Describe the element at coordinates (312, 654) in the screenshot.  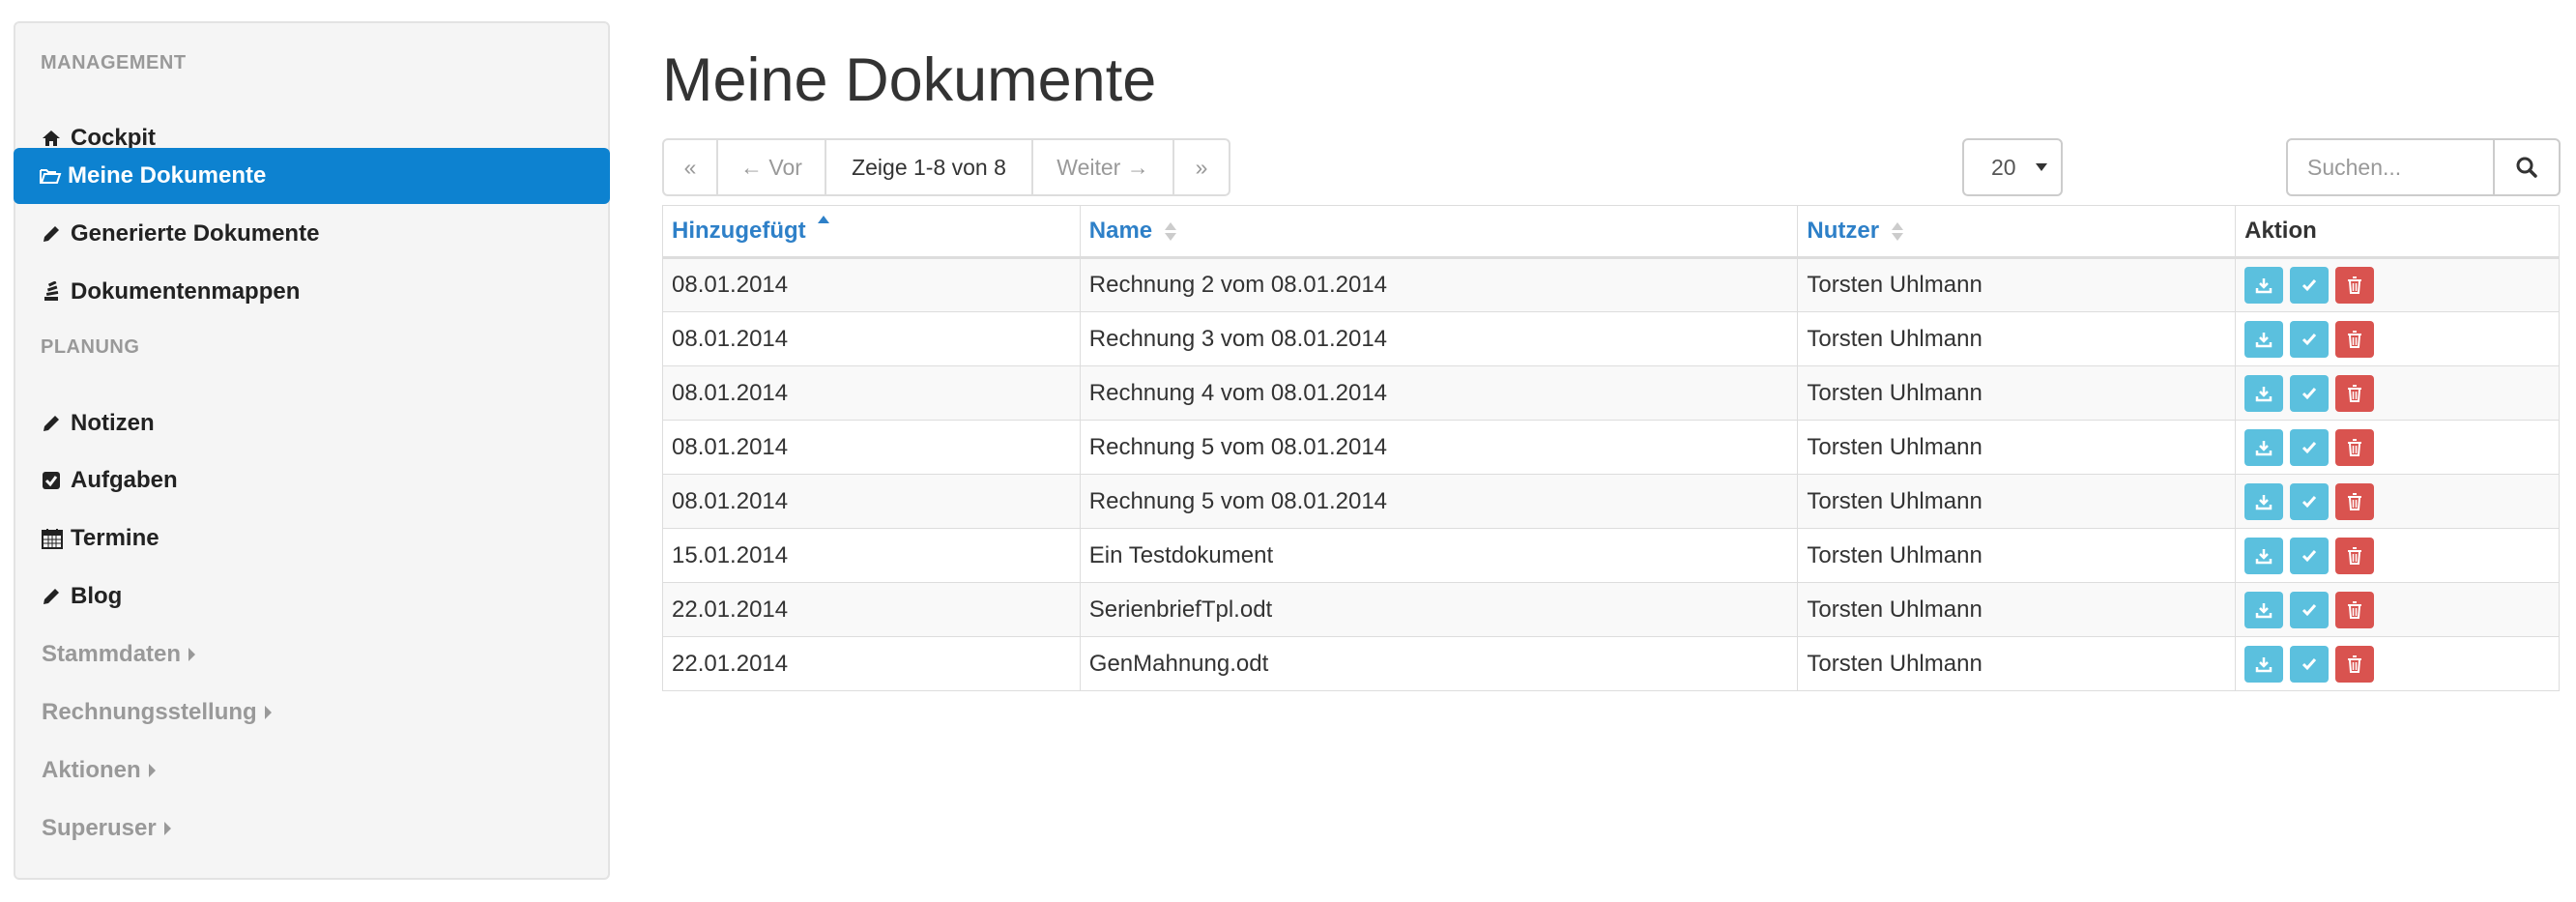
I see `sidebar-item-stammdaten: Stammdaten` at that location.